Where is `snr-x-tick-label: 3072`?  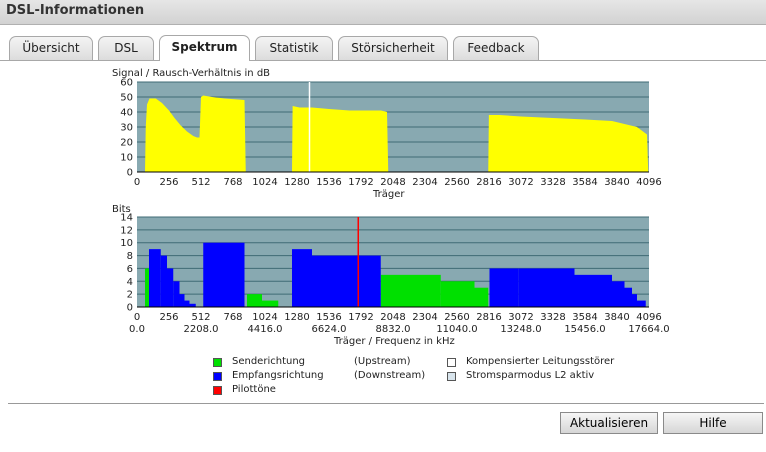
snr-x-tick-label: 3072 is located at coordinates (520, 182).